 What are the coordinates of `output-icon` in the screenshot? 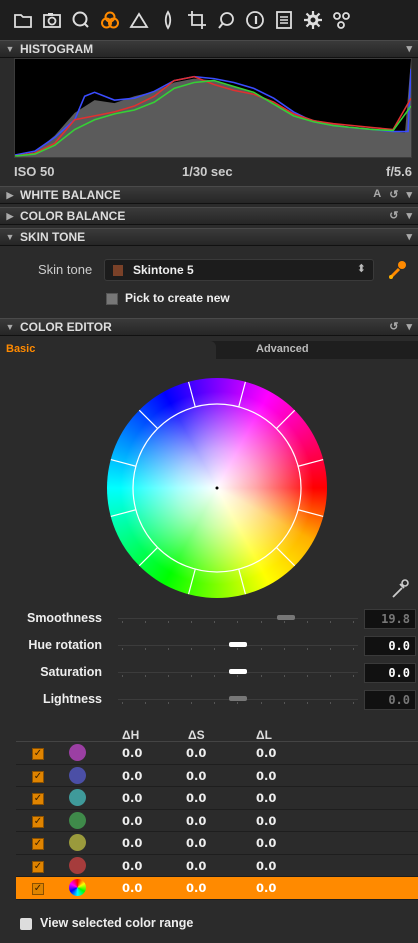 It's located at (283, 20).